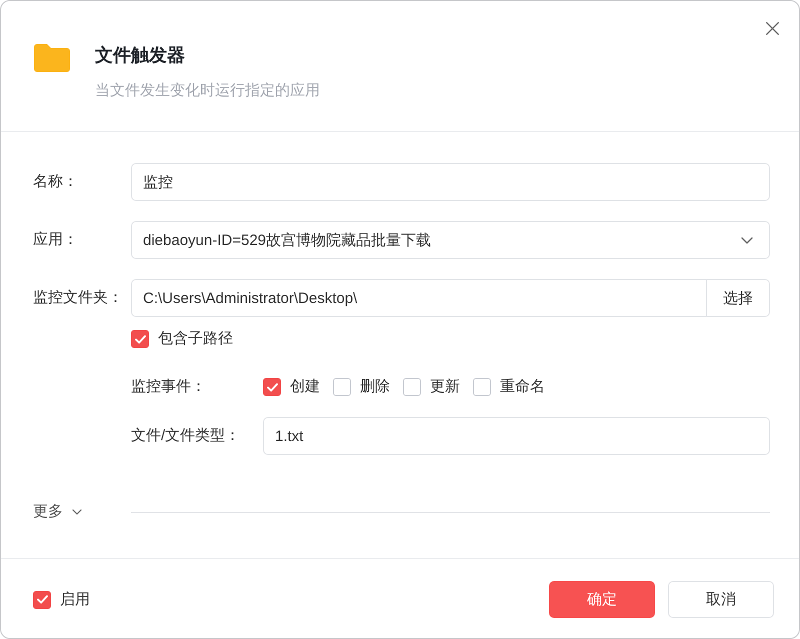  What do you see at coordinates (140, 55) in the screenshot?
I see `dialog-title: 文件触发器` at bounding box center [140, 55].